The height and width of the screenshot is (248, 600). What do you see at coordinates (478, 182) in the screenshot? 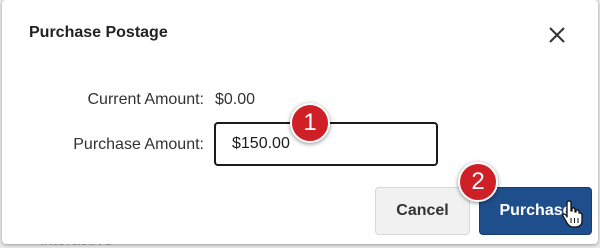
I see `step-2-badge: 2` at bounding box center [478, 182].